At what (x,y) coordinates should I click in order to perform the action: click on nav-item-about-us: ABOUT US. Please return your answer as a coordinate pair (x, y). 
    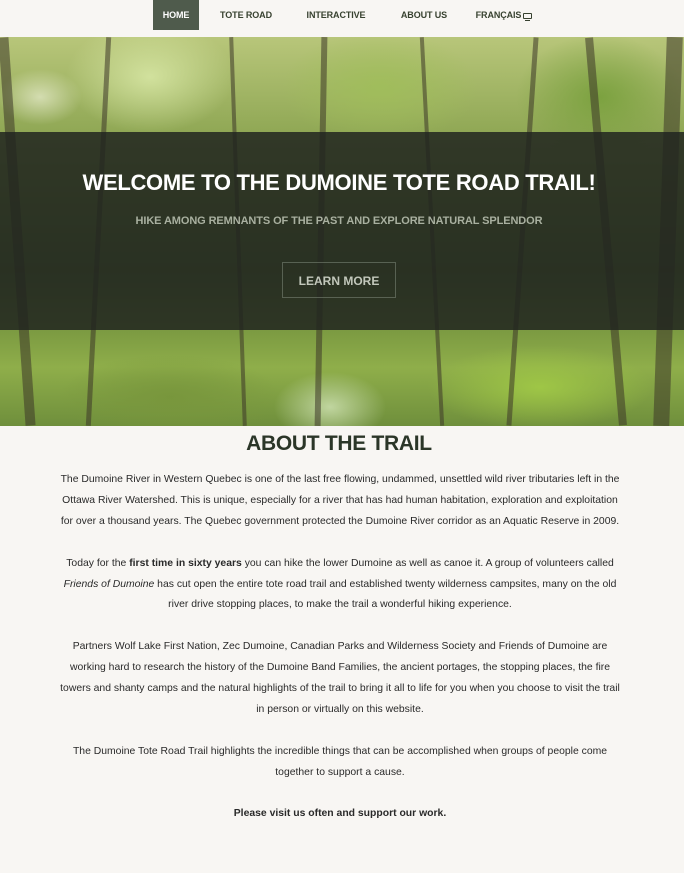
    Looking at the image, I should click on (424, 15).